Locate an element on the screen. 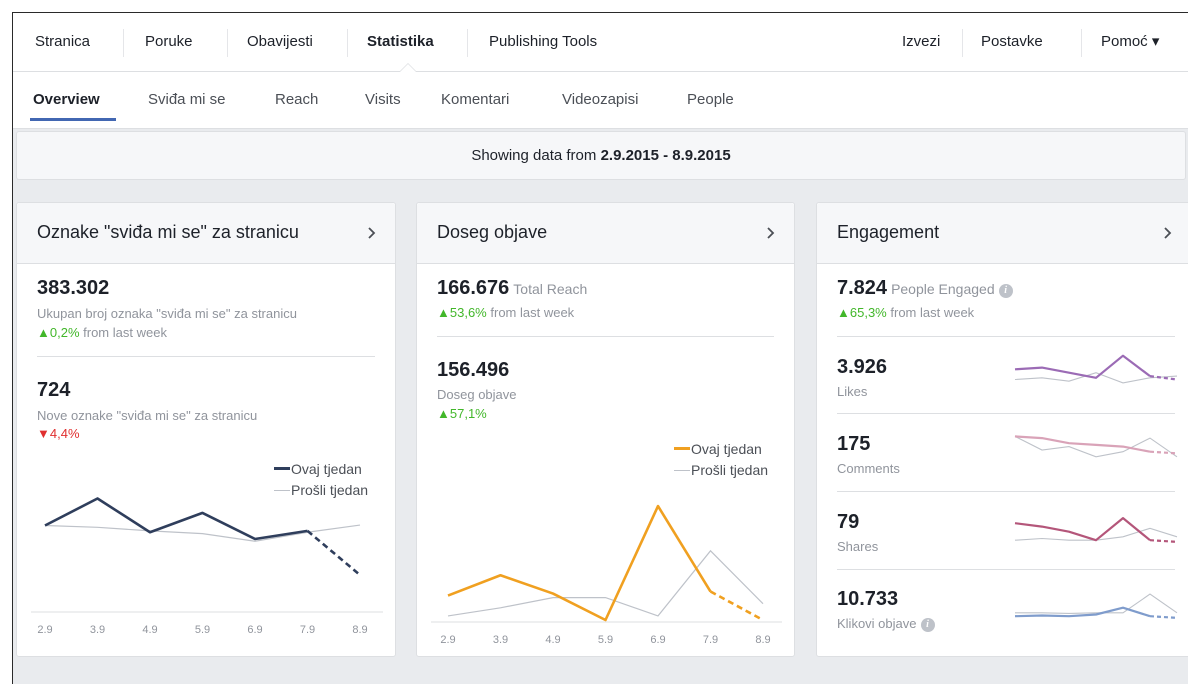 This screenshot has width=1188, height=684. likes-sparkline is located at coordinates (1096, 369).